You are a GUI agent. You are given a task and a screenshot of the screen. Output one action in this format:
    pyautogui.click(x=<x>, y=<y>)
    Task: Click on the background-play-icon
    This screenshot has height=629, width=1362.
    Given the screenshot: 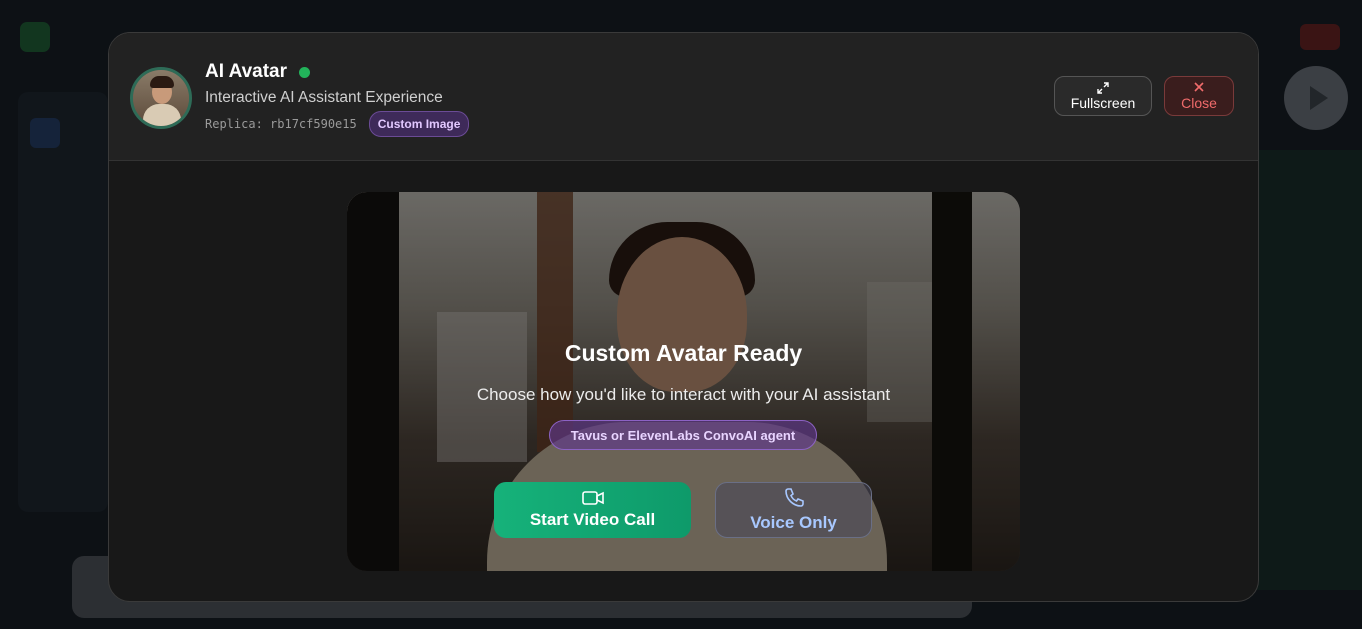 What is the action you would take?
    pyautogui.click(x=1316, y=98)
    